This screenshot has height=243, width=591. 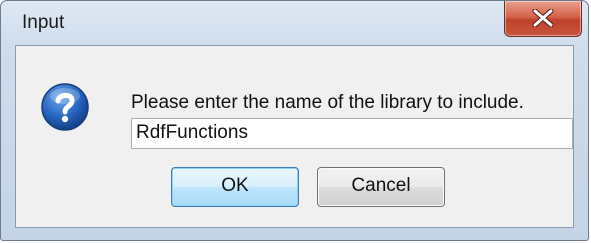 What do you see at coordinates (235, 187) in the screenshot?
I see `ok-button: OK` at bounding box center [235, 187].